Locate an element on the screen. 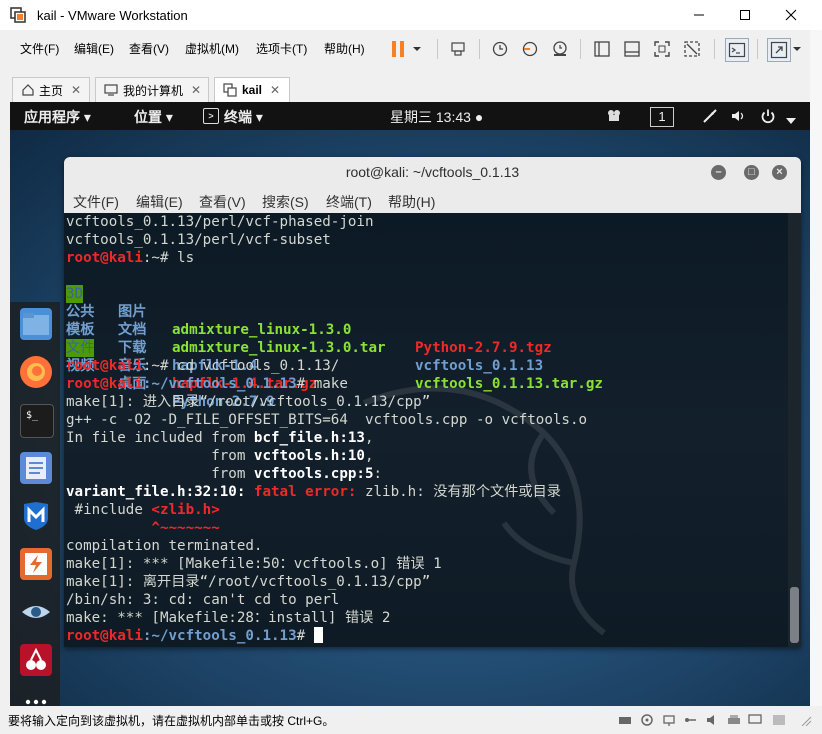 The height and width of the screenshot is (734, 822). terminal-title-bar: root@kali: ~/vcftools_0.1.13 – □ × is located at coordinates (432, 172).